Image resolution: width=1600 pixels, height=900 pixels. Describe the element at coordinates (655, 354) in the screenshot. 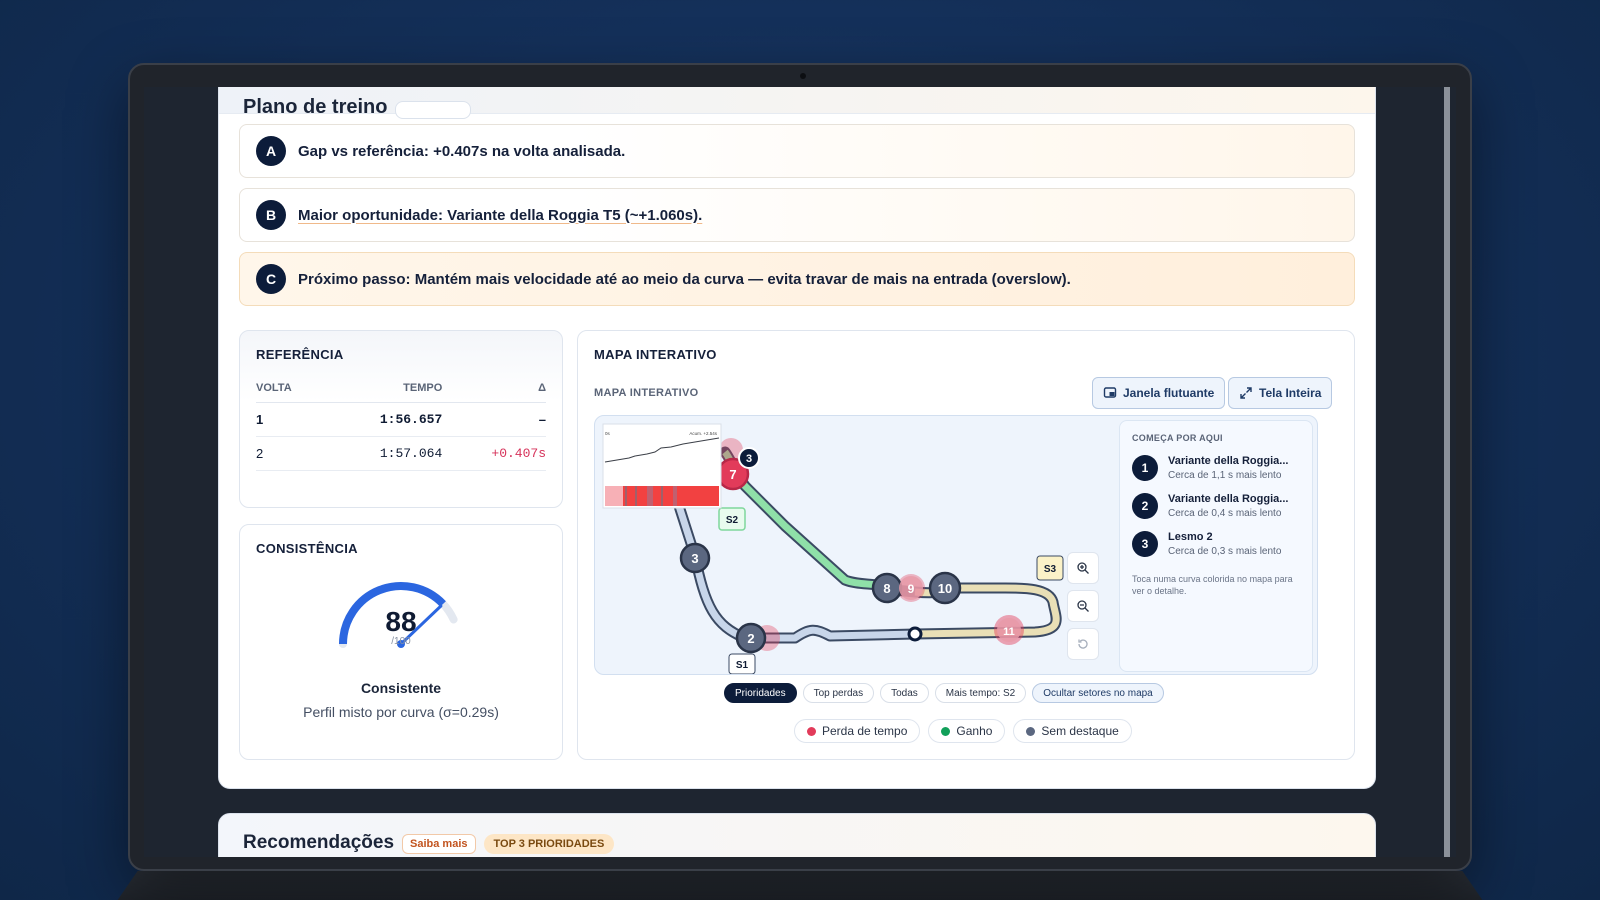

I see `map-title: MAPA INTERATIVO` at that location.